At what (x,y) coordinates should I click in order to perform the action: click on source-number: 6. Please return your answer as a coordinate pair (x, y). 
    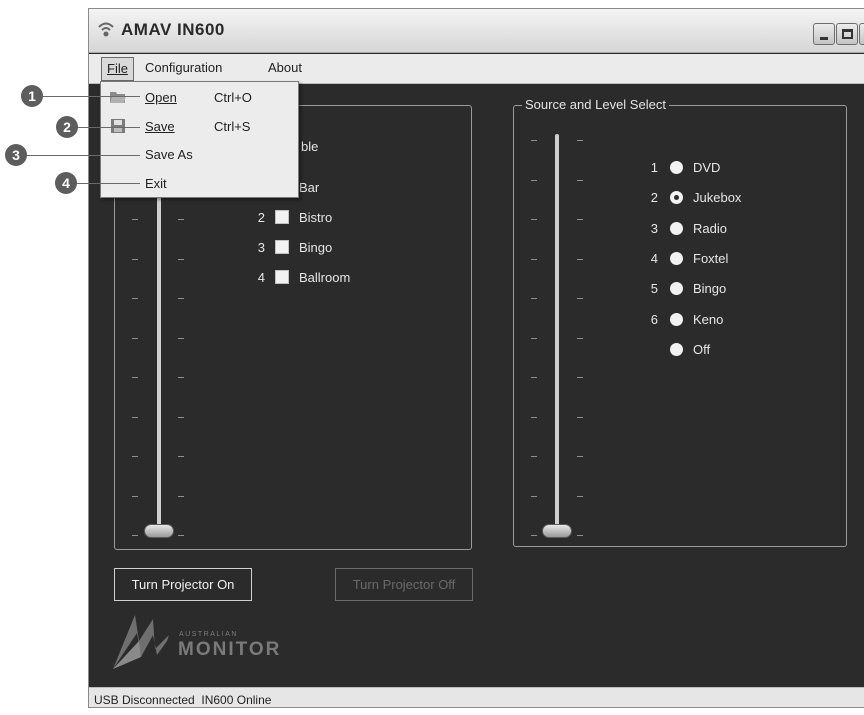
    Looking at the image, I should click on (654, 319).